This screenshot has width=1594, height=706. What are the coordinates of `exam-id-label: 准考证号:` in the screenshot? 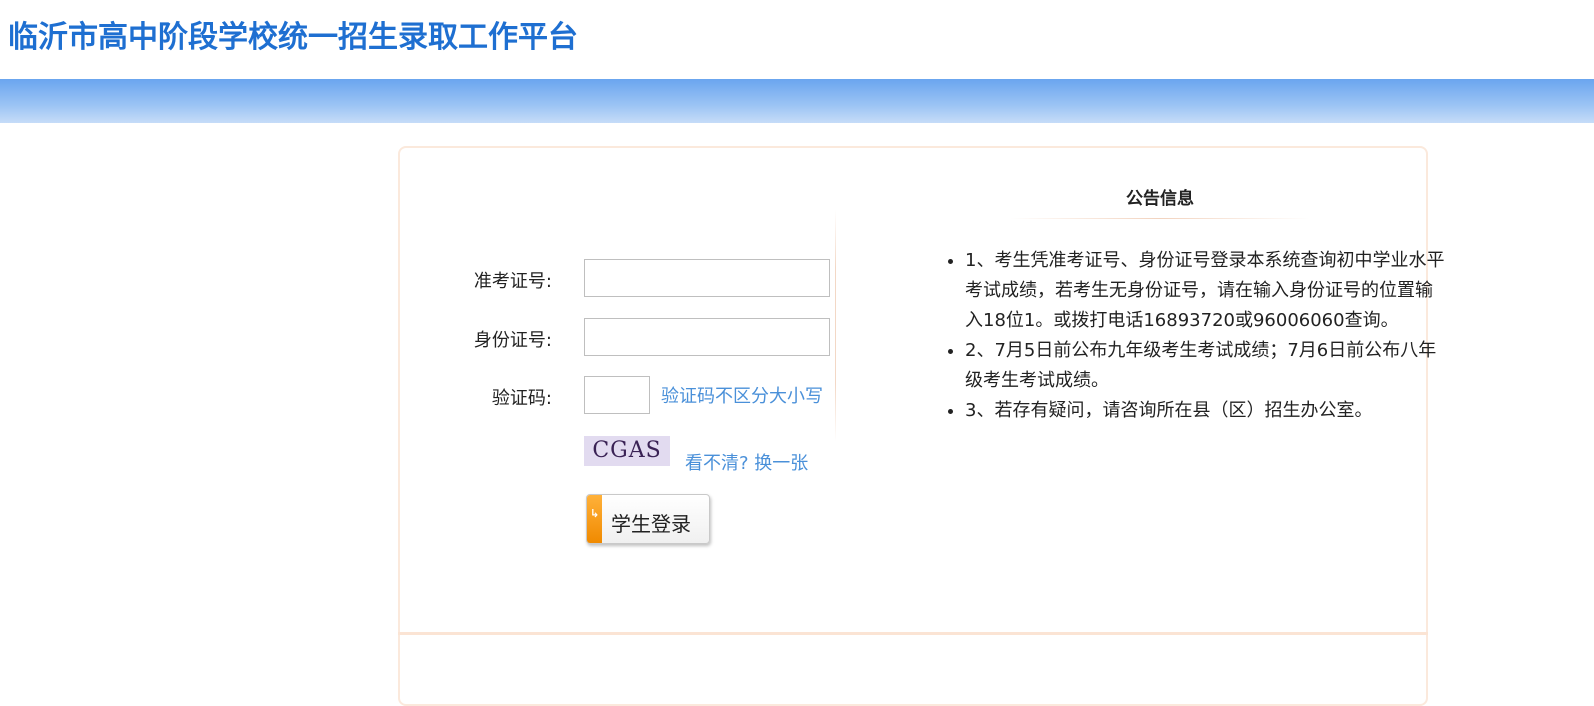 It's located at (512, 281).